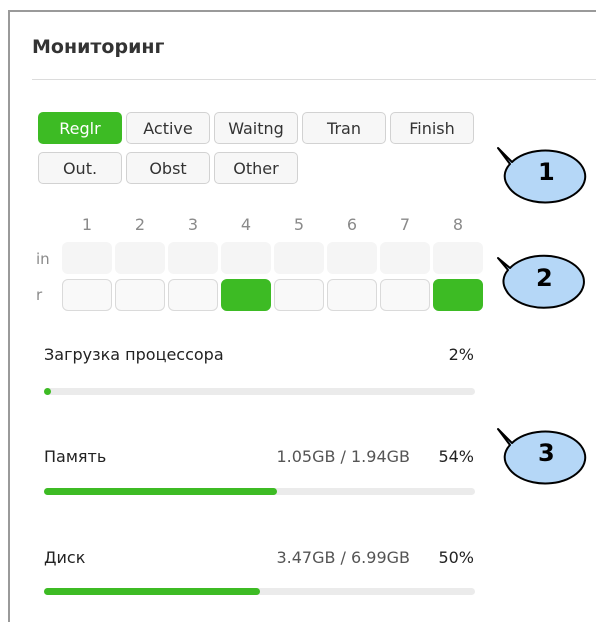 This screenshot has width=596, height=622. Describe the element at coordinates (168, 168) in the screenshot. I see `status-button-obst: Obst` at that location.